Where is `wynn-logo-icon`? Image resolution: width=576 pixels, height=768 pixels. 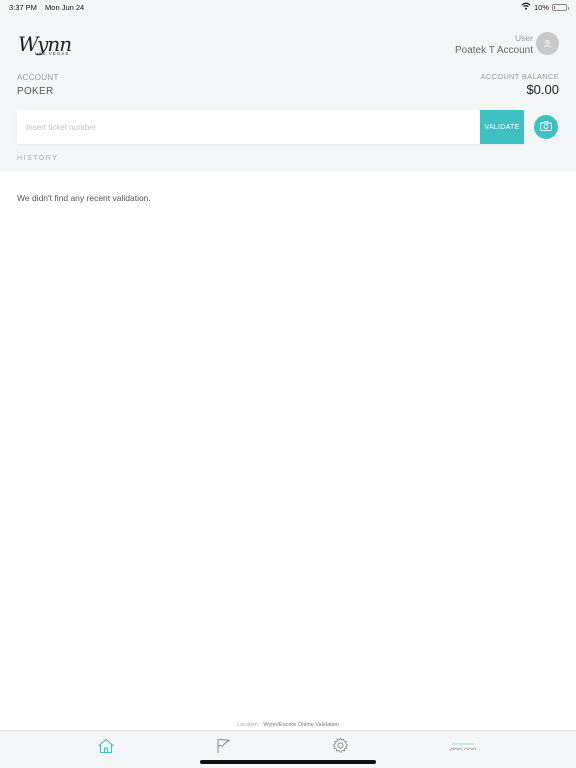
wynn-logo-icon is located at coordinates (463, 749).